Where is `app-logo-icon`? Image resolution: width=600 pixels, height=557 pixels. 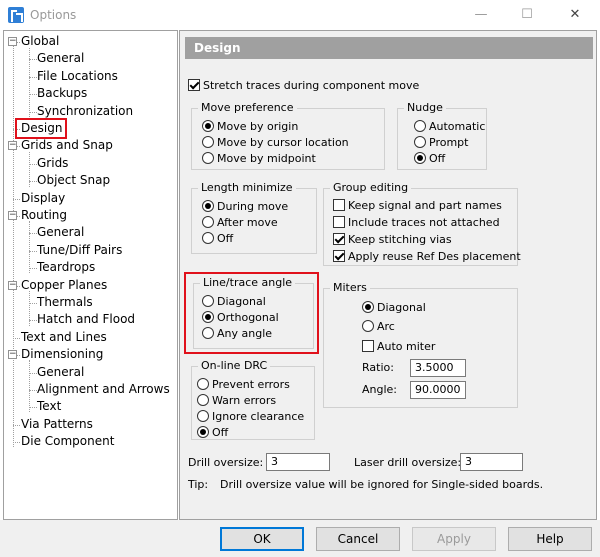 app-logo-icon is located at coordinates (16, 15).